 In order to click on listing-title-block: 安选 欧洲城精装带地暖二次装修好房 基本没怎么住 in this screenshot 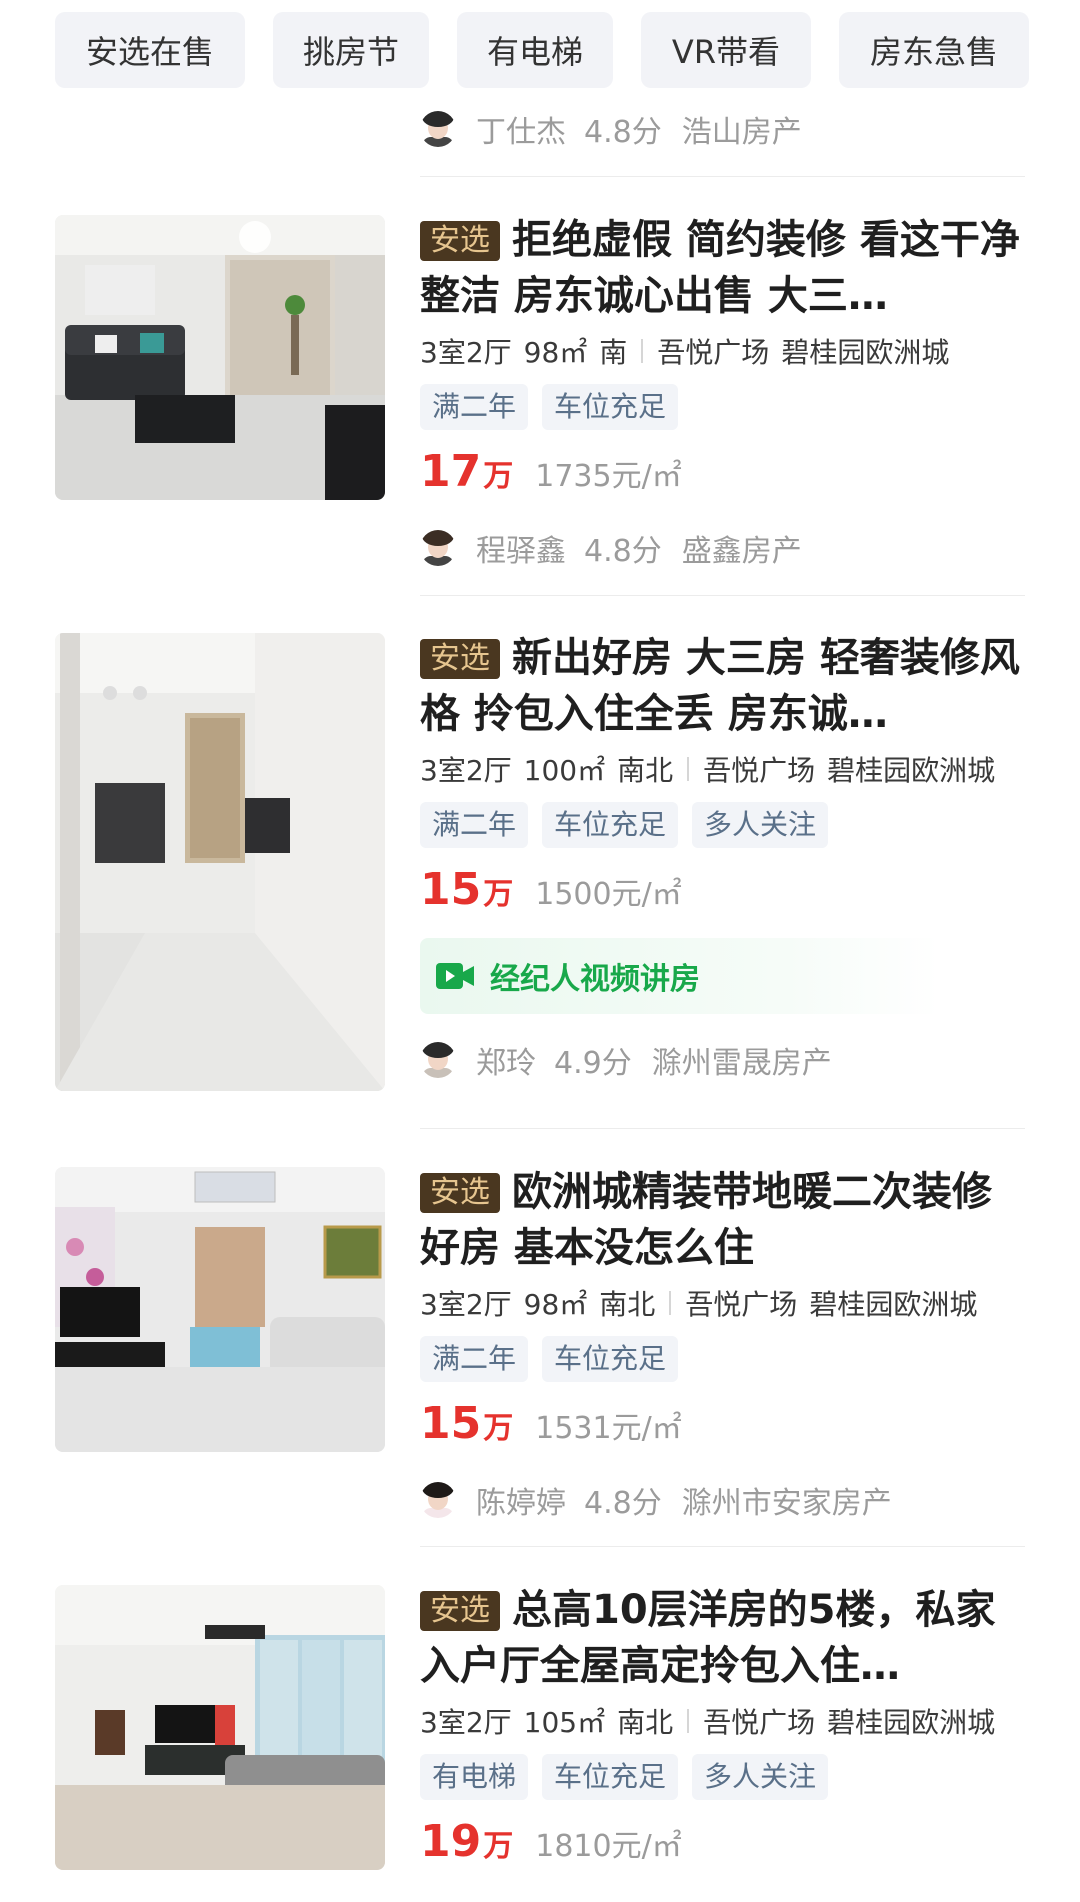, I will do `click(725, 1220)`.